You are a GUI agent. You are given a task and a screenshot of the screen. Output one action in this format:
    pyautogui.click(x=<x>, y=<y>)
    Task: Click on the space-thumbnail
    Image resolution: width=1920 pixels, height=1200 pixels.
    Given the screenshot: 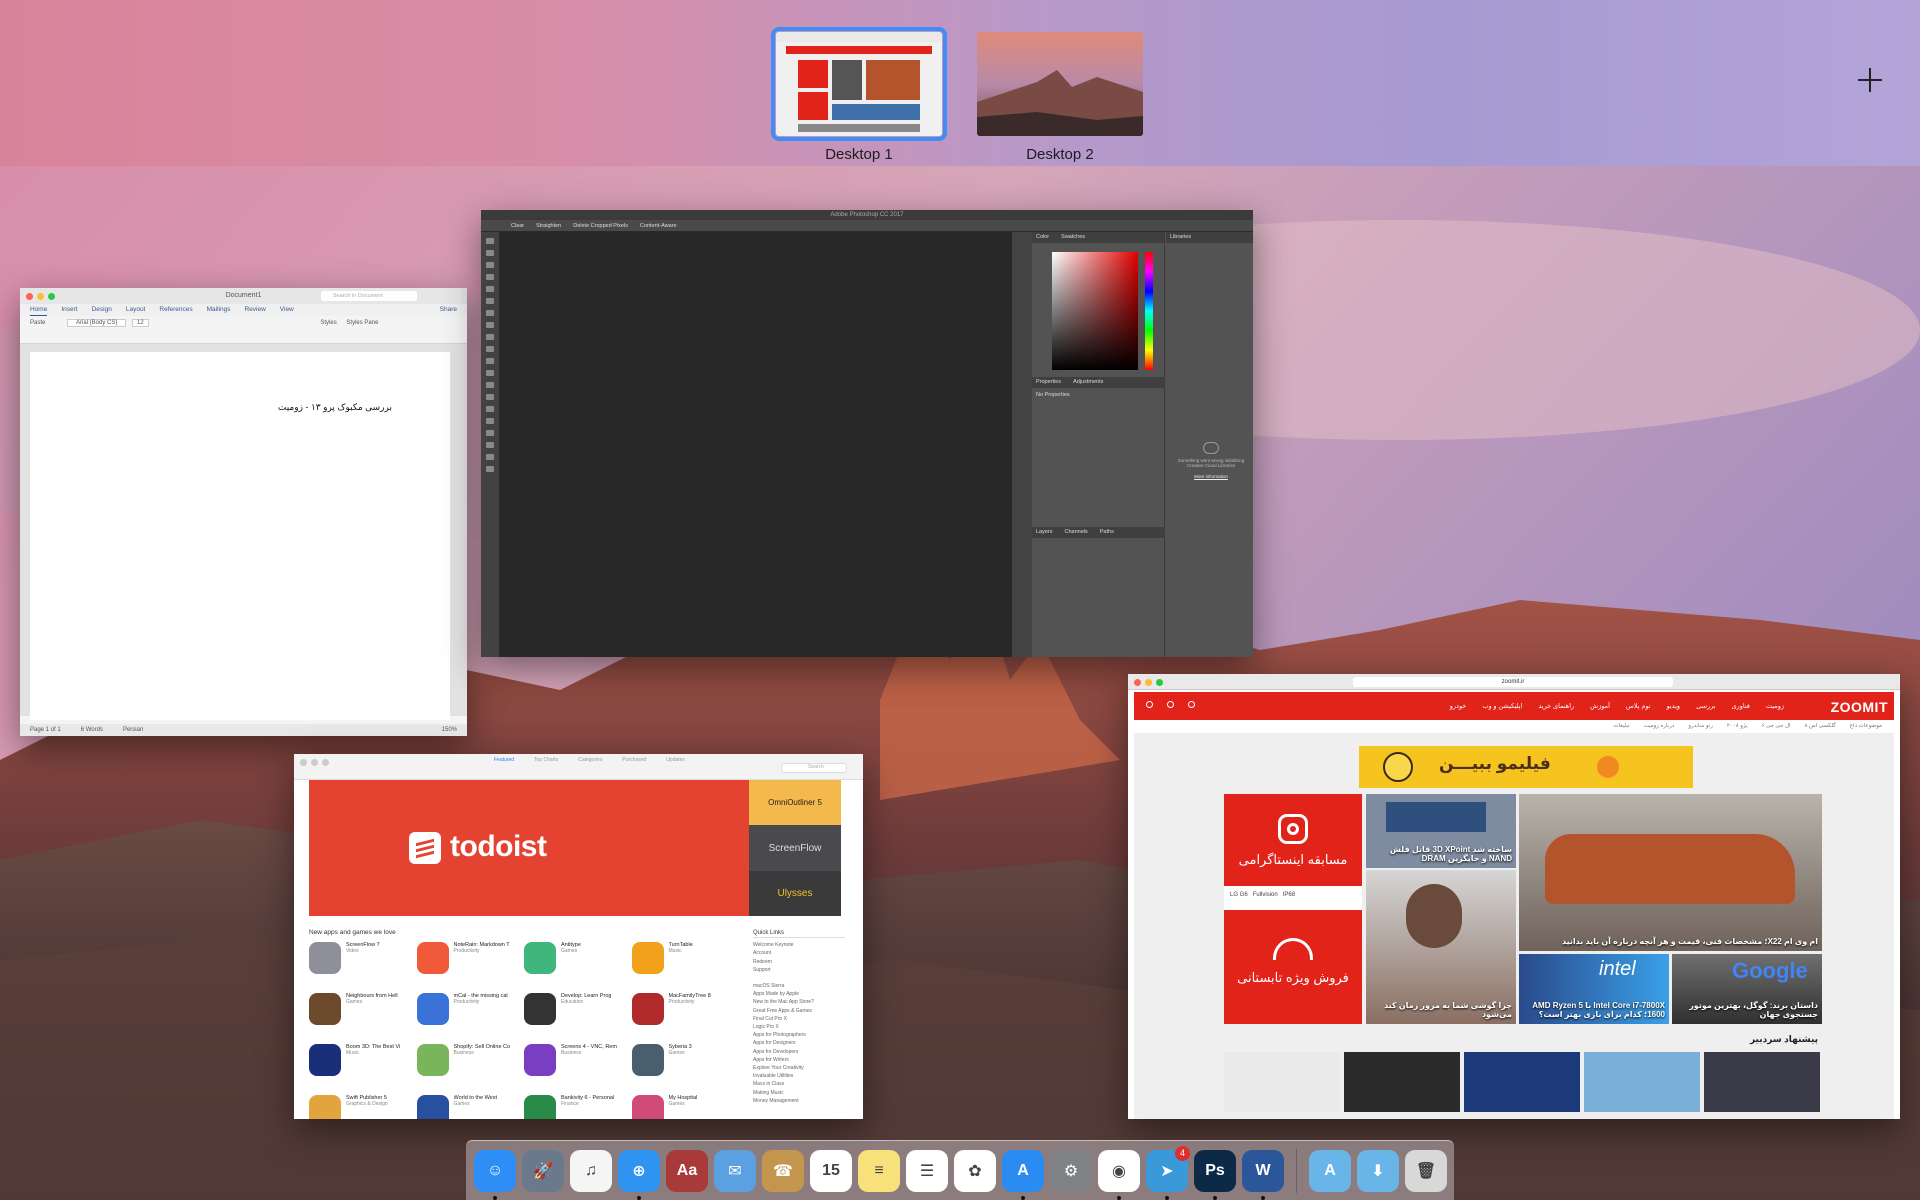 What is the action you would take?
    pyautogui.click(x=859, y=84)
    